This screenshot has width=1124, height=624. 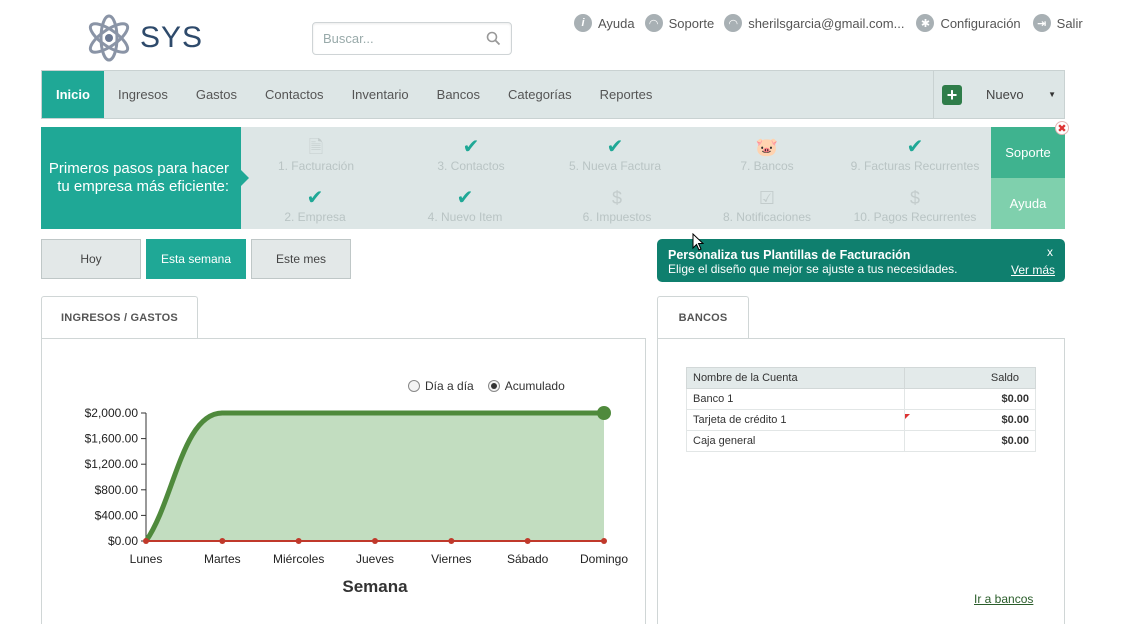 I want to click on x-tick-label: Domingo, so click(x=604, y=559).